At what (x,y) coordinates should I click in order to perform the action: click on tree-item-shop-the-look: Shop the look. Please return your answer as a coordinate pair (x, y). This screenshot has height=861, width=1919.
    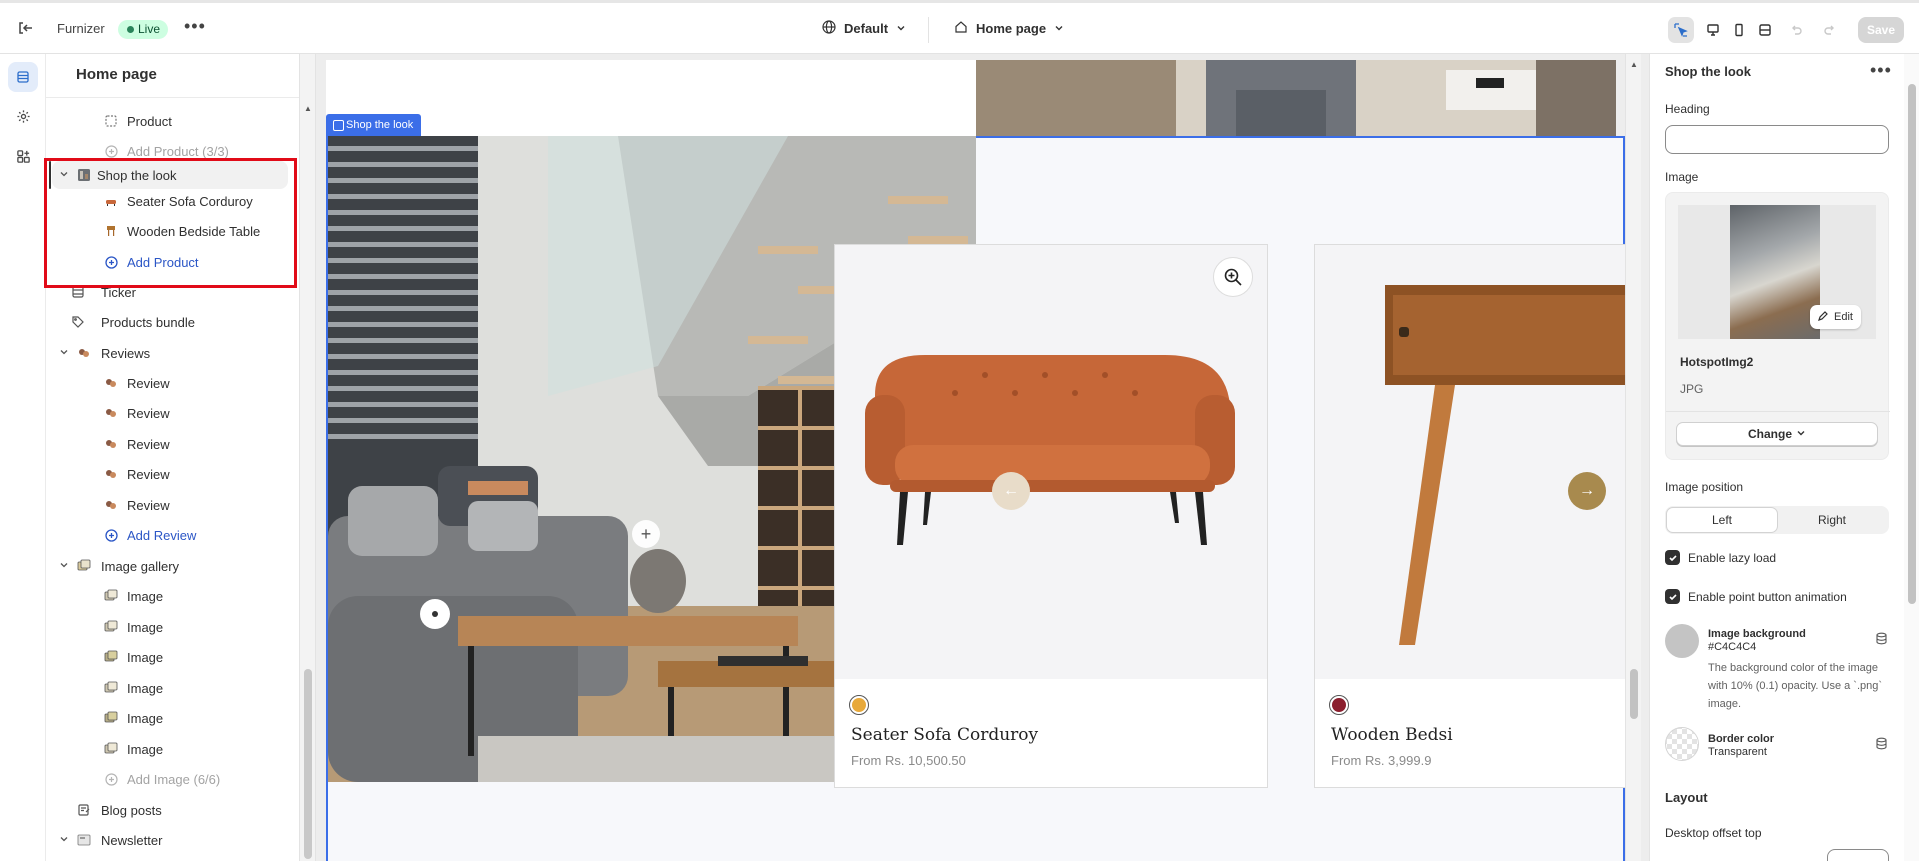
    Looking at the image, I should click on (170, 175).